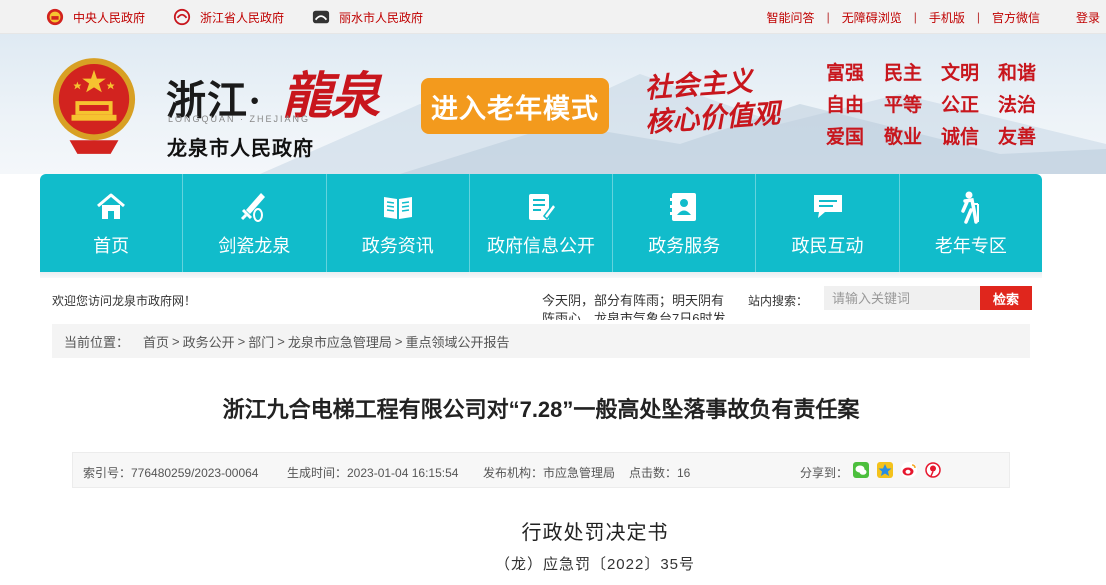 This screenshot has width=1106, height=585. Describe the element at coordinates (1006, 298) in the screenshot. I see `search-button: 检索` at that location.